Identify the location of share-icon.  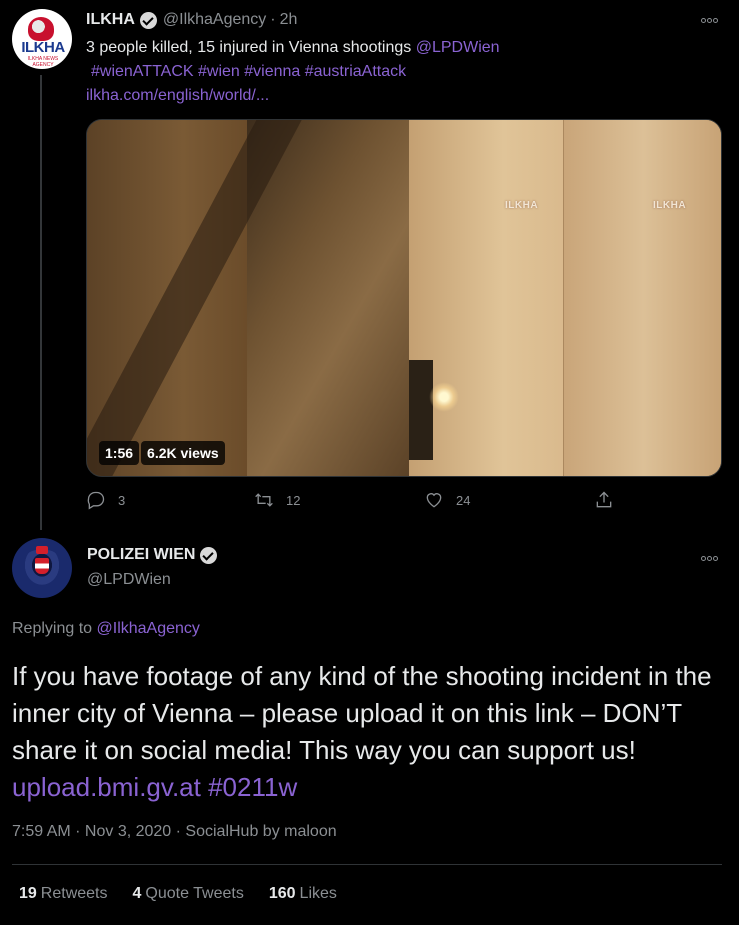
(604, 499).